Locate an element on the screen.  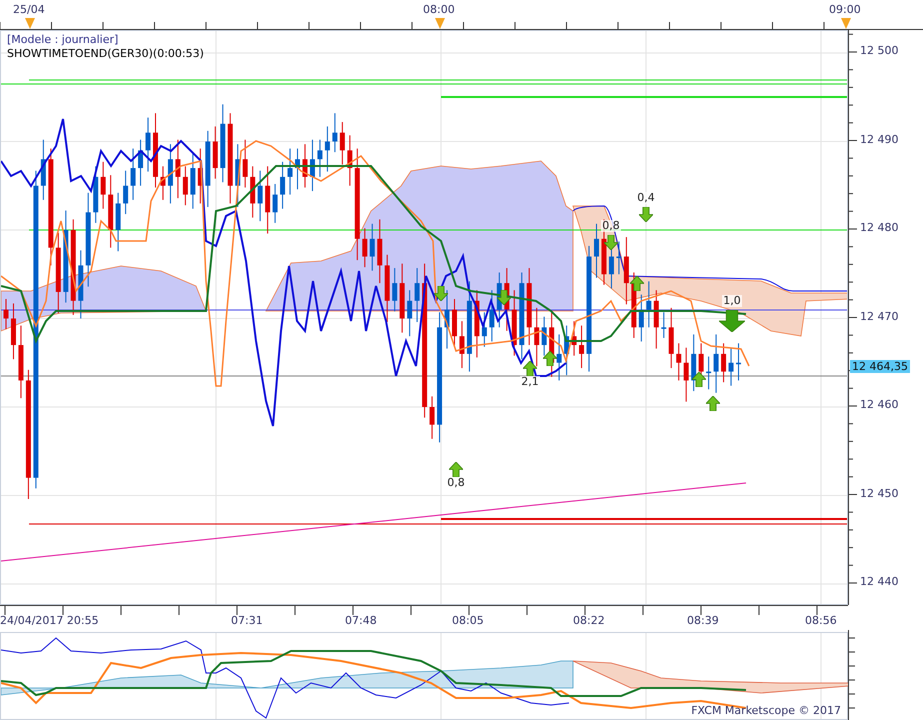
copyright-text: FXCM Marketscope © 2017 is located at coordinates (766, 710).